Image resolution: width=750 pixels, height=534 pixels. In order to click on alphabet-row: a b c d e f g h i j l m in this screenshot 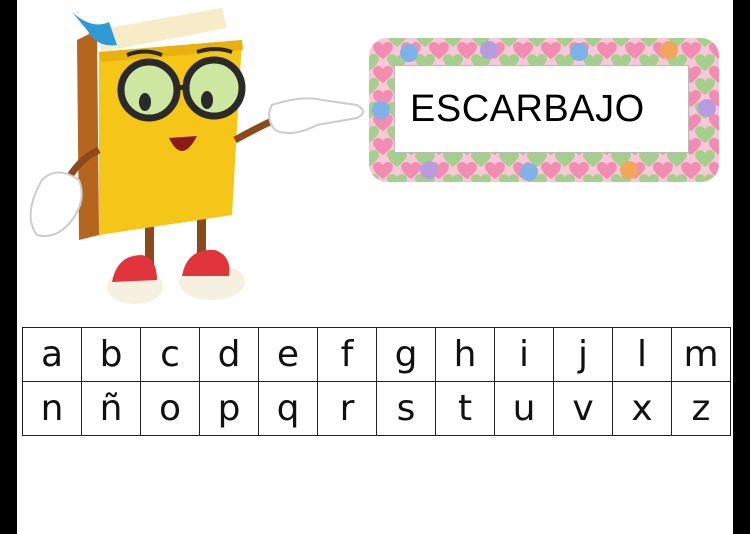, I will do `click(376, 354)`.